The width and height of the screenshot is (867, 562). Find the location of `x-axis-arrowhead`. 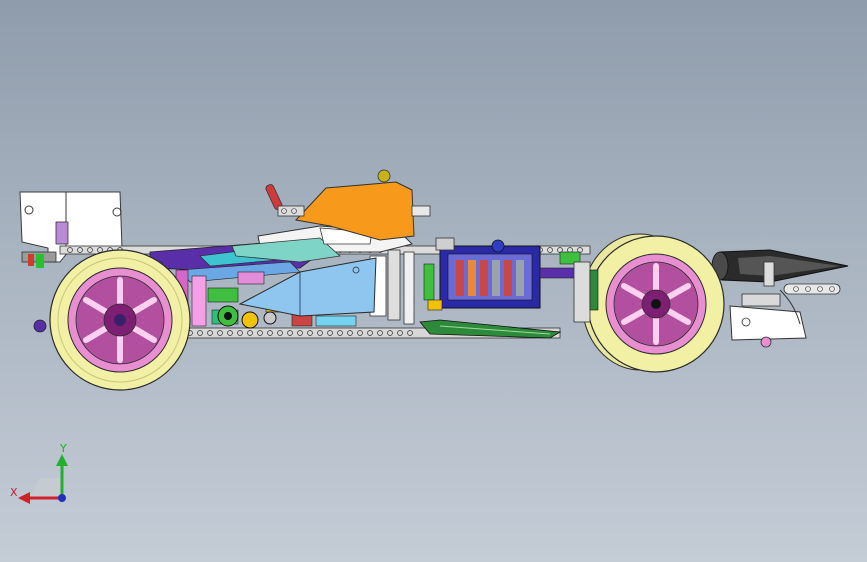

x-axis-arrowhead is located at coordinates (24, 498).